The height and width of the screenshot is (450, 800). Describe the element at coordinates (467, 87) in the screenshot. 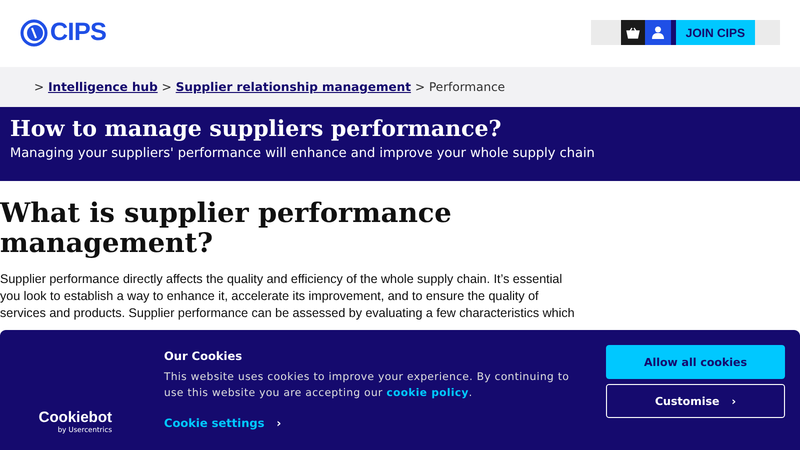

I see `breadcrumb-current: Performance` at that location.